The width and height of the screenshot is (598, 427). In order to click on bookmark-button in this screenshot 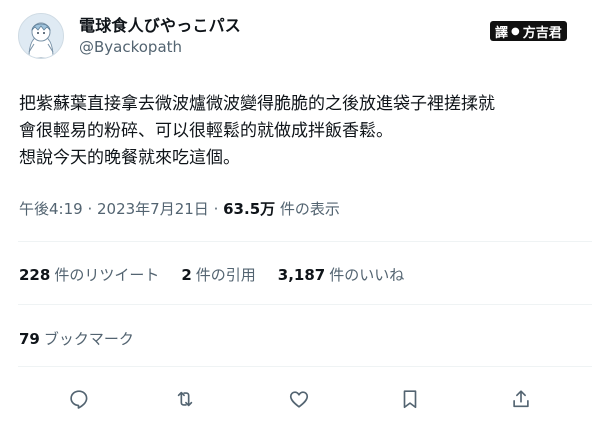, I will do `click(410, 399)`.